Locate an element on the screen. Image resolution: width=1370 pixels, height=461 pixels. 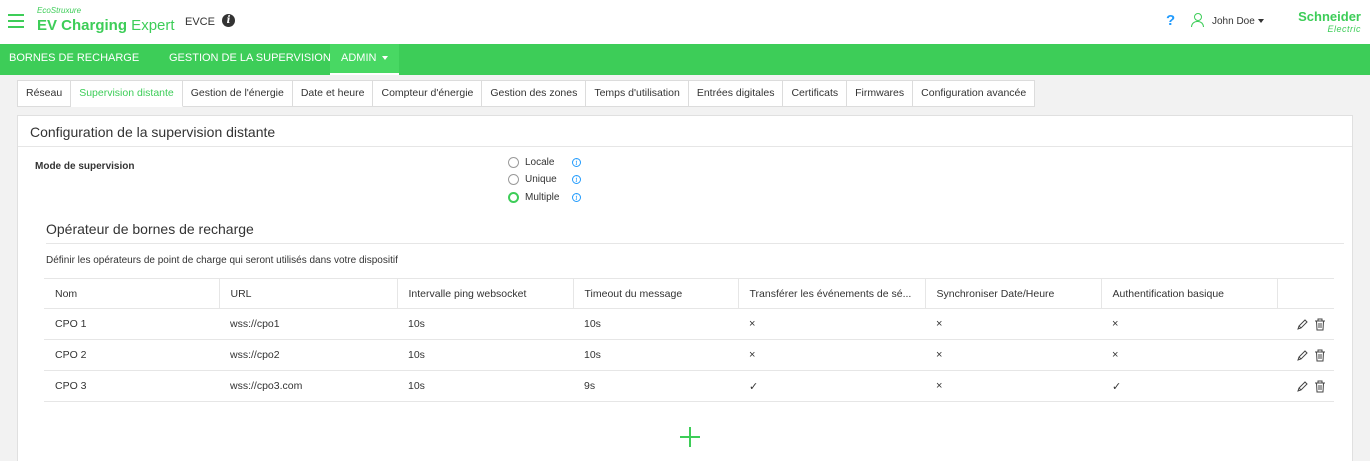
column-header: URL is located at coordinates (308, 293).